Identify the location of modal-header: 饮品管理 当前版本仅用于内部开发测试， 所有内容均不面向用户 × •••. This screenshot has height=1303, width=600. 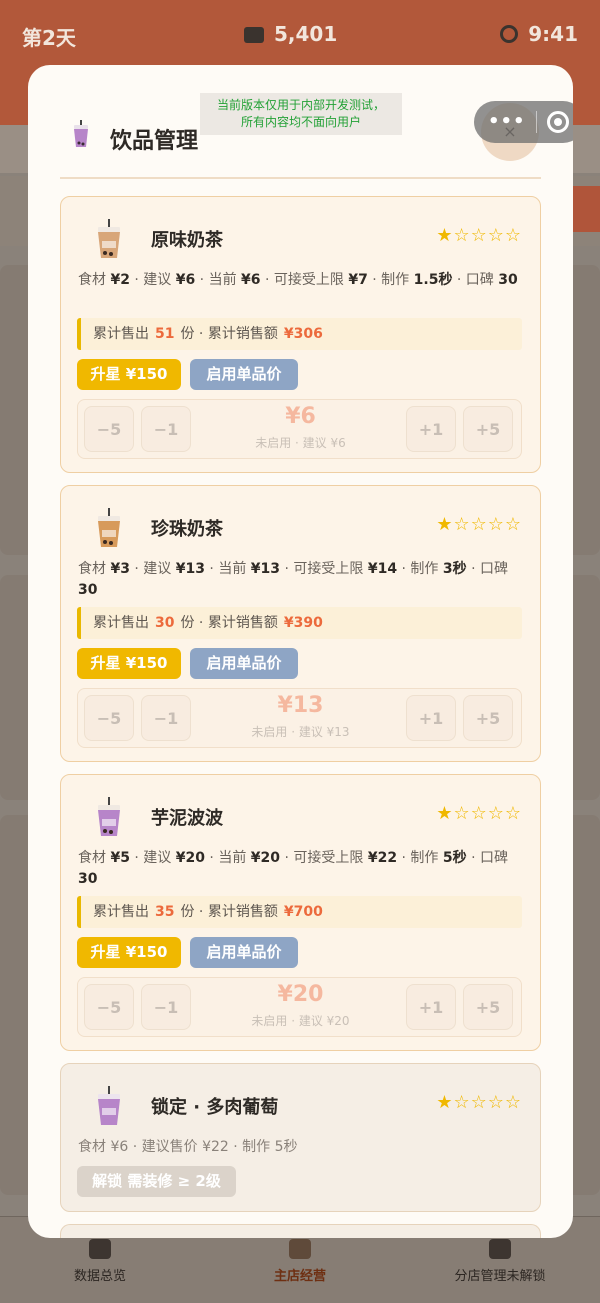
(300, 122).